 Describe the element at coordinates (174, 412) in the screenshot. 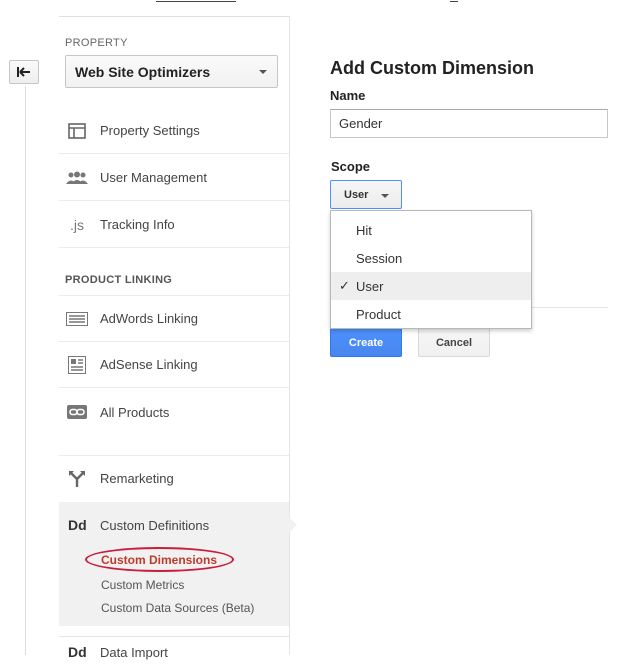

I see `sidebar-item-all-products: All Products` at that location.